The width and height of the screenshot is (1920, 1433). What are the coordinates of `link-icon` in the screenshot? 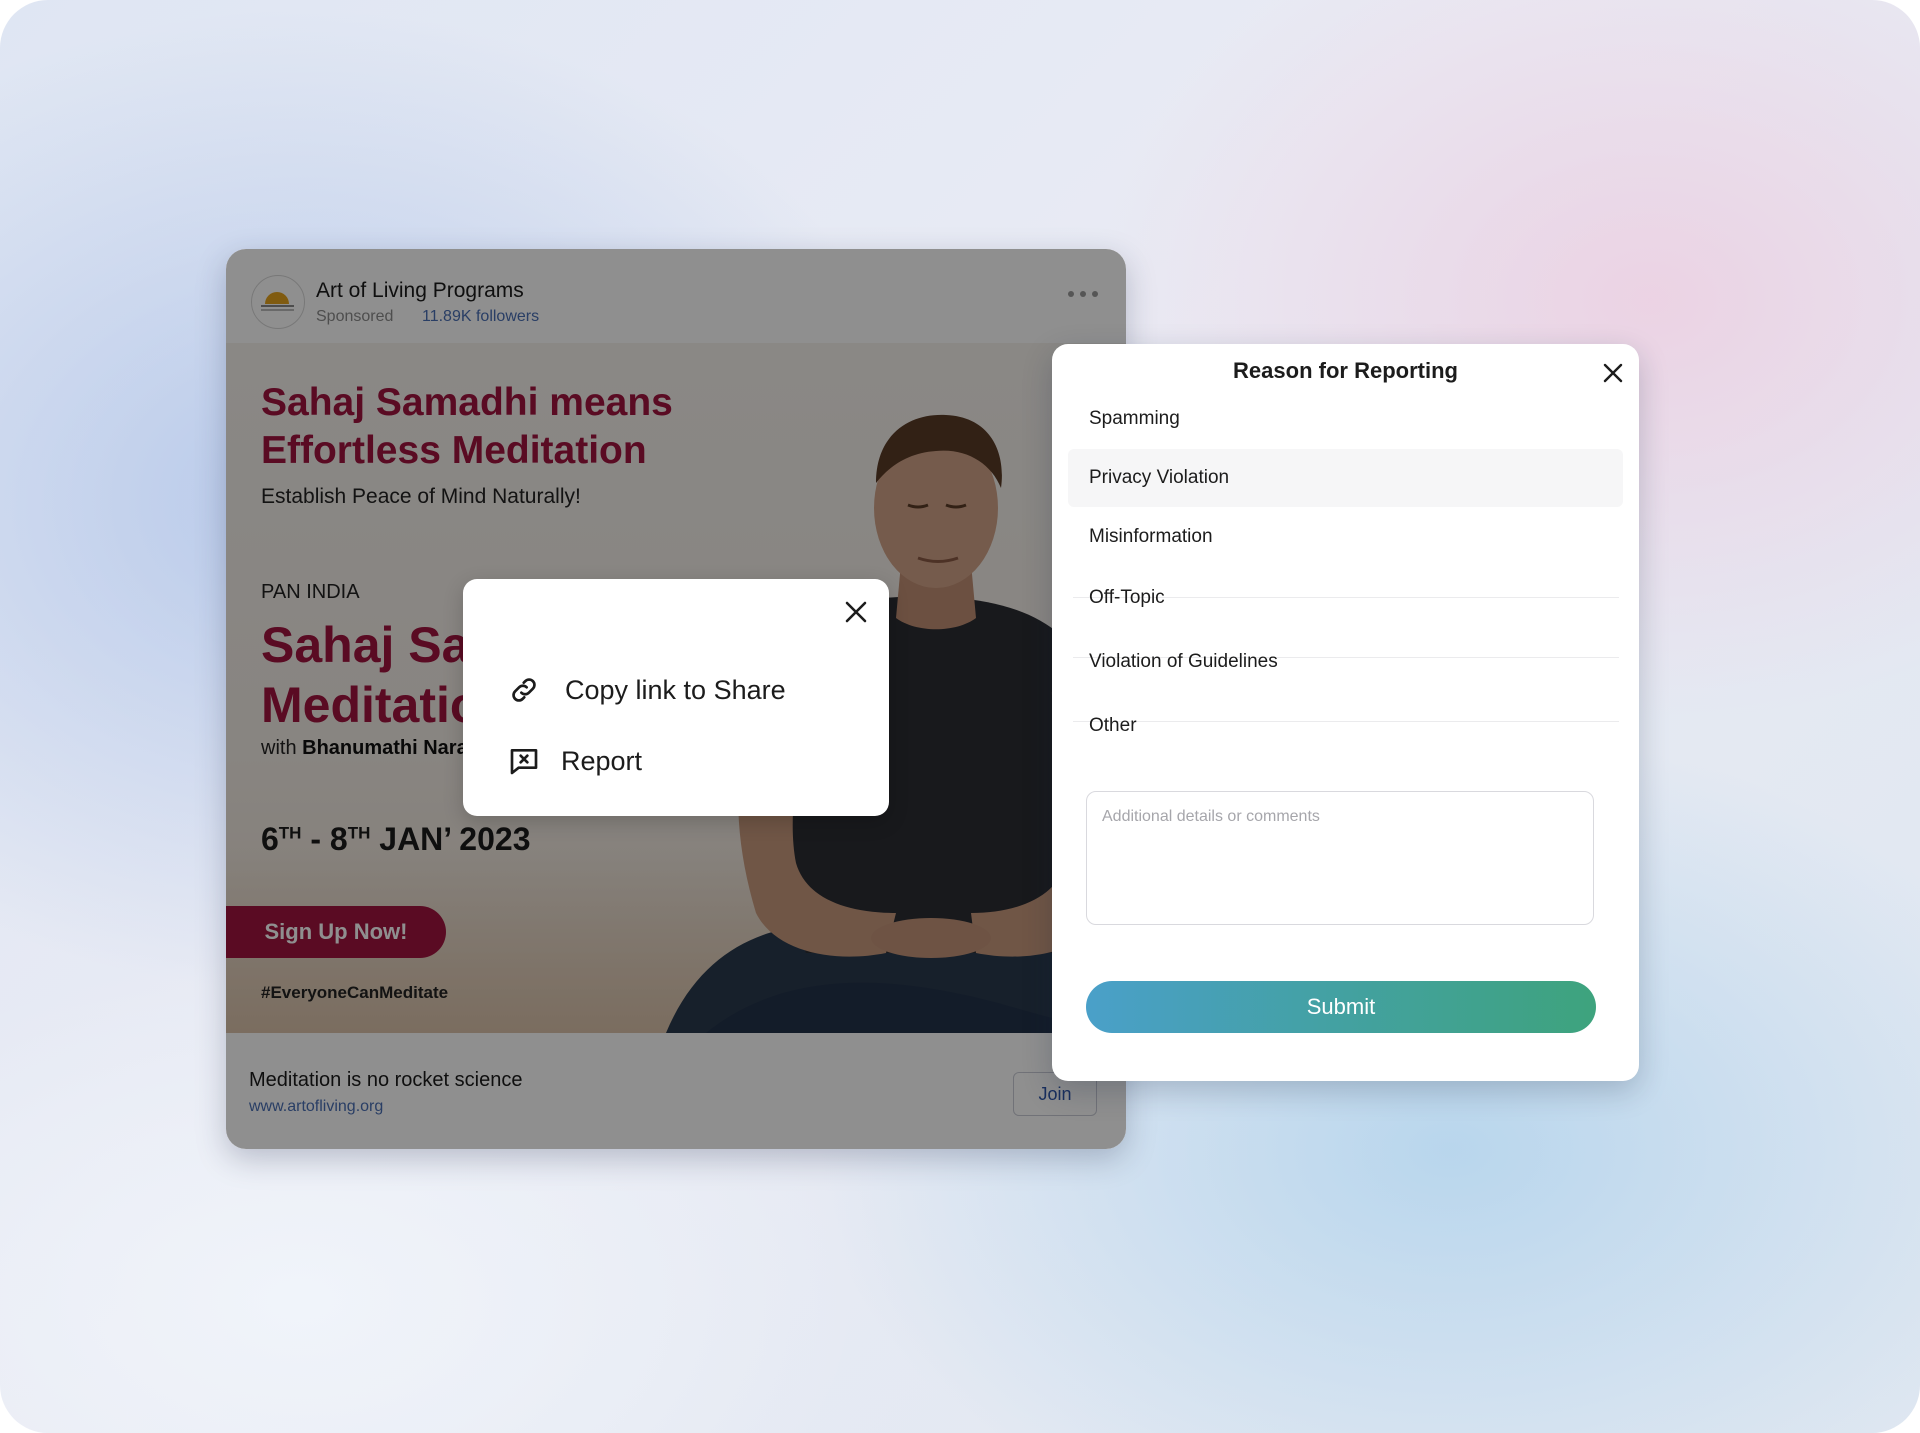 It's located at (524, 690).